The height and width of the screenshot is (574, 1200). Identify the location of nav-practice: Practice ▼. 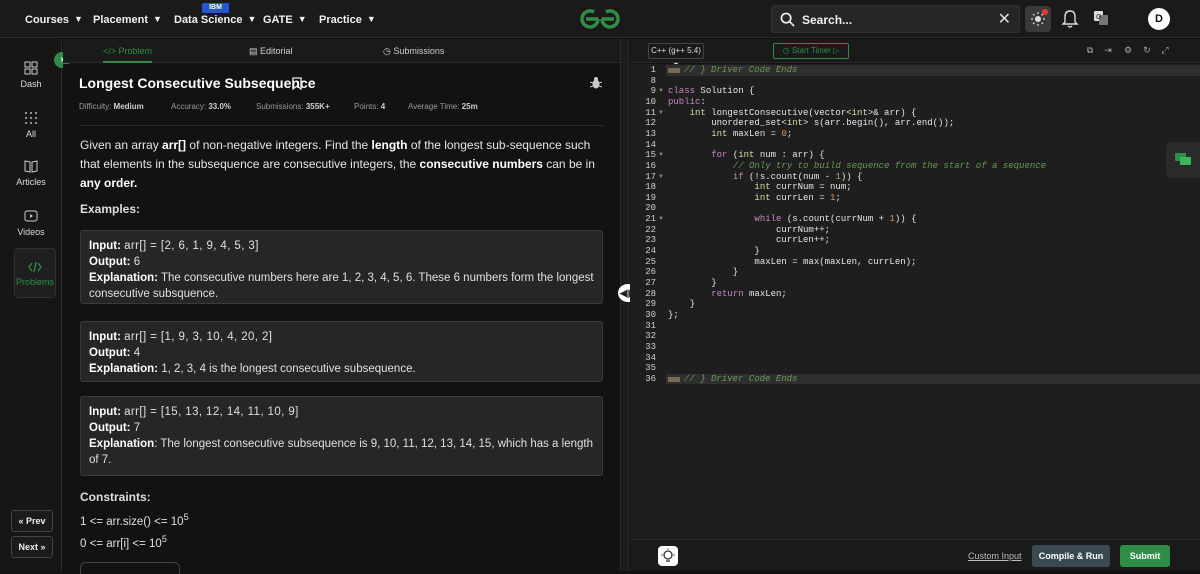
(347, 19).